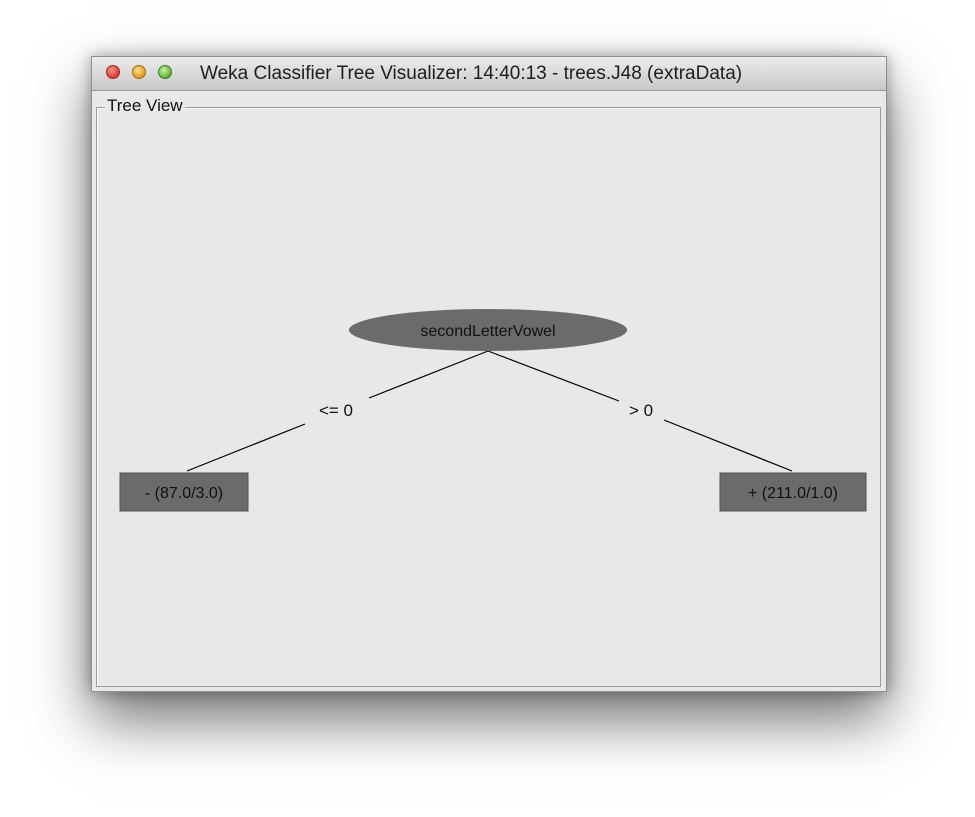  I want to click on edge-line-right-upper, so click(553, 376).